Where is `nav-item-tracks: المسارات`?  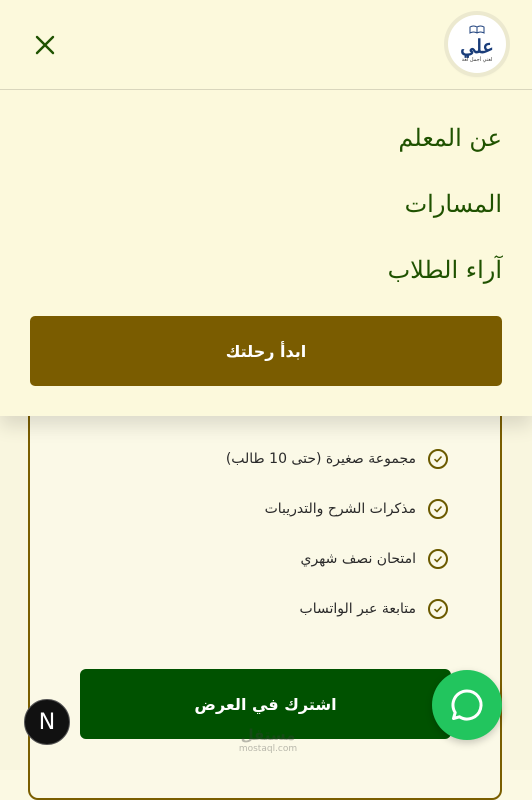 nav-item-tracks: المسارات is located at coordinates (445, 217).